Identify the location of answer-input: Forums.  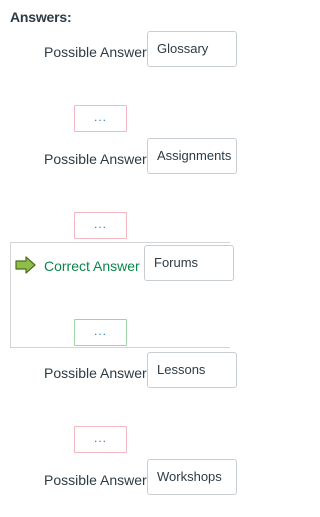
(189, 263).